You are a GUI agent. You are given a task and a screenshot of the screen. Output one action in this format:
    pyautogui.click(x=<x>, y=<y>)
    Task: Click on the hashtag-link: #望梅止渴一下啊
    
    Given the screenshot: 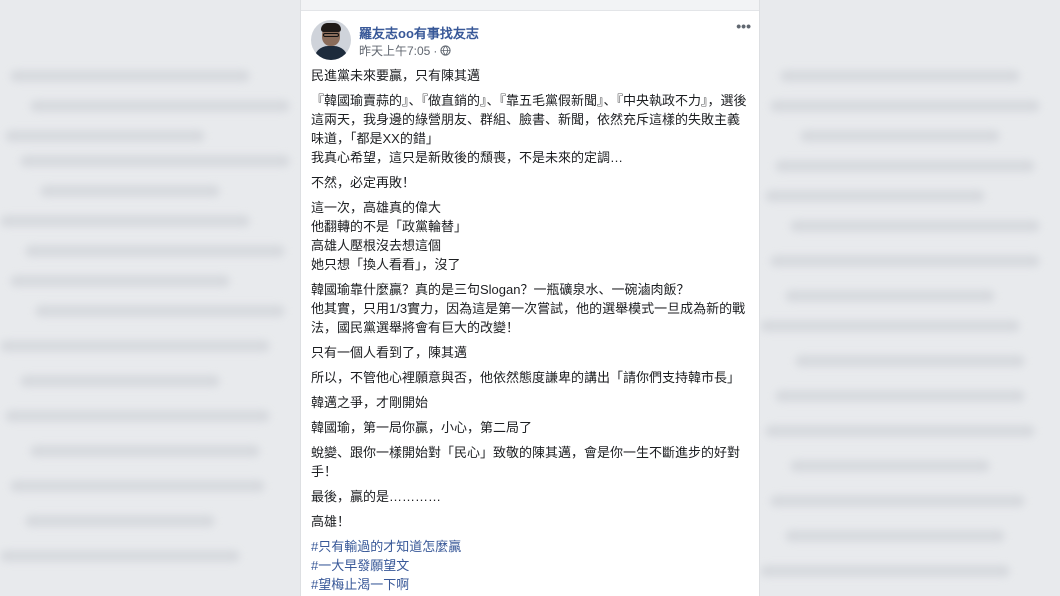 What is the action you would take?
    pyautogui.click(x=529, y=584)
    